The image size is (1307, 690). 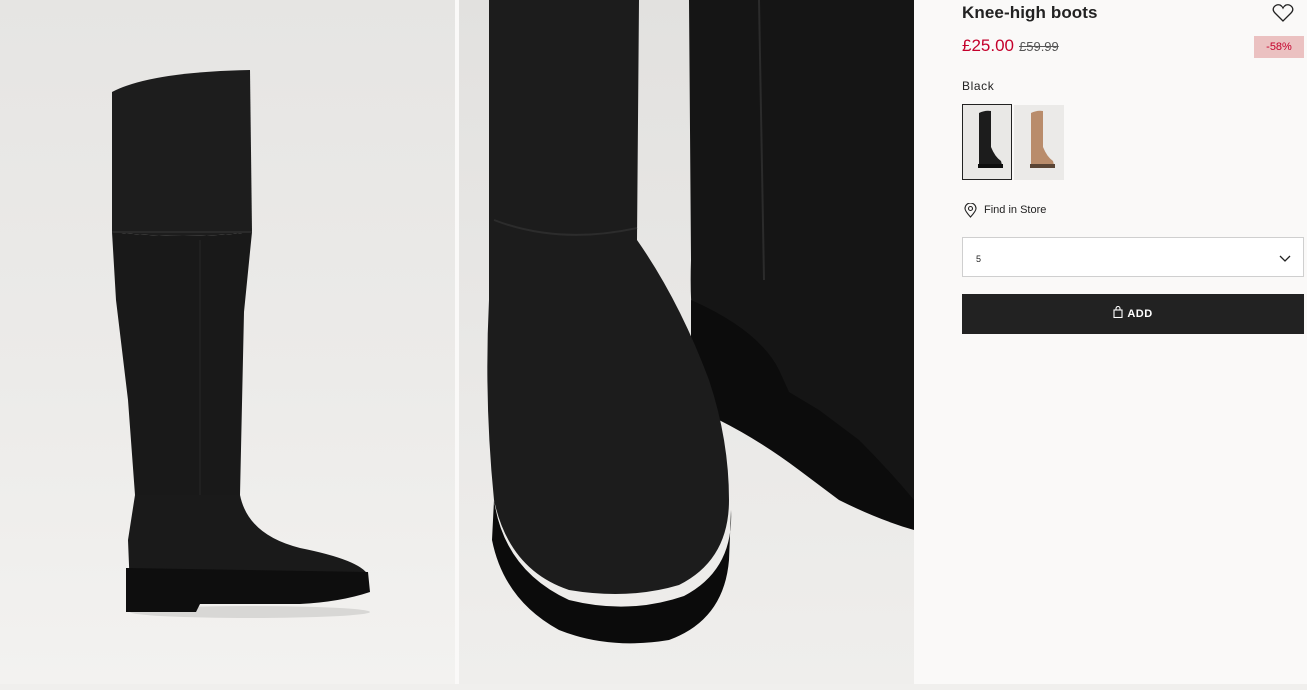 I want to click on find-in-store-link: Find in Store, so click(x=1032, y=211).